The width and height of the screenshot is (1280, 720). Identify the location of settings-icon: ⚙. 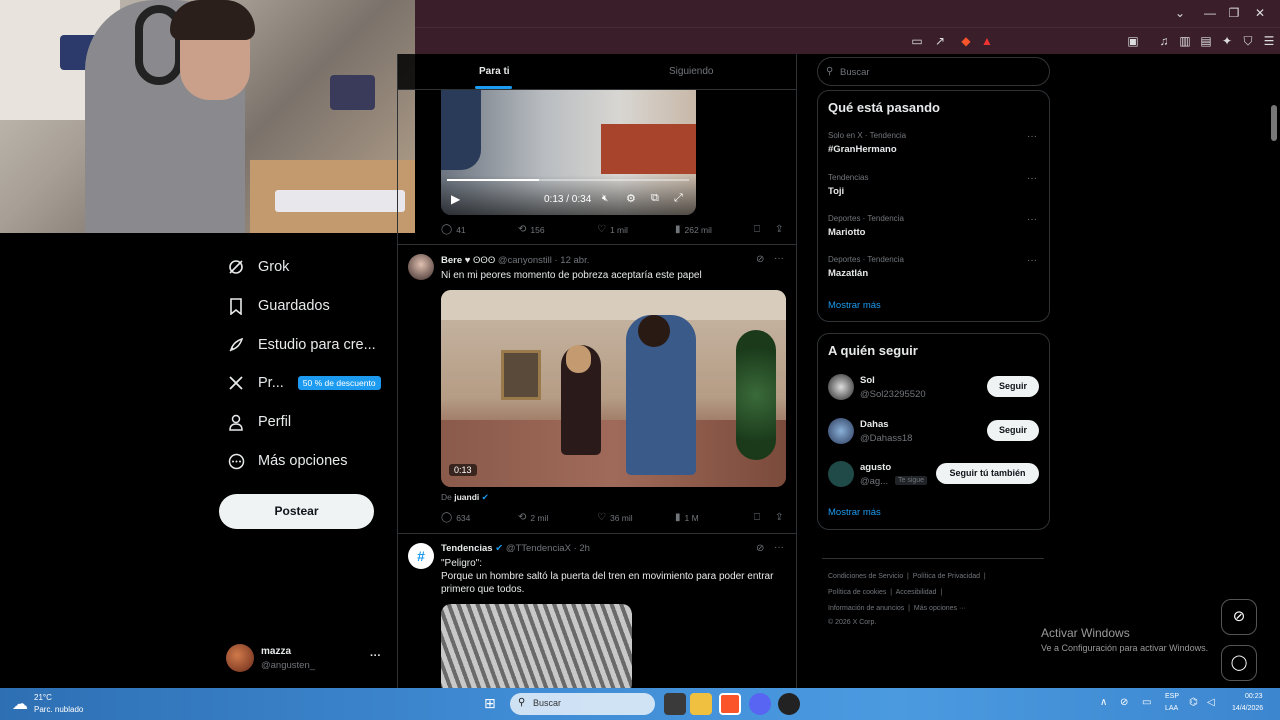
(631, 198).